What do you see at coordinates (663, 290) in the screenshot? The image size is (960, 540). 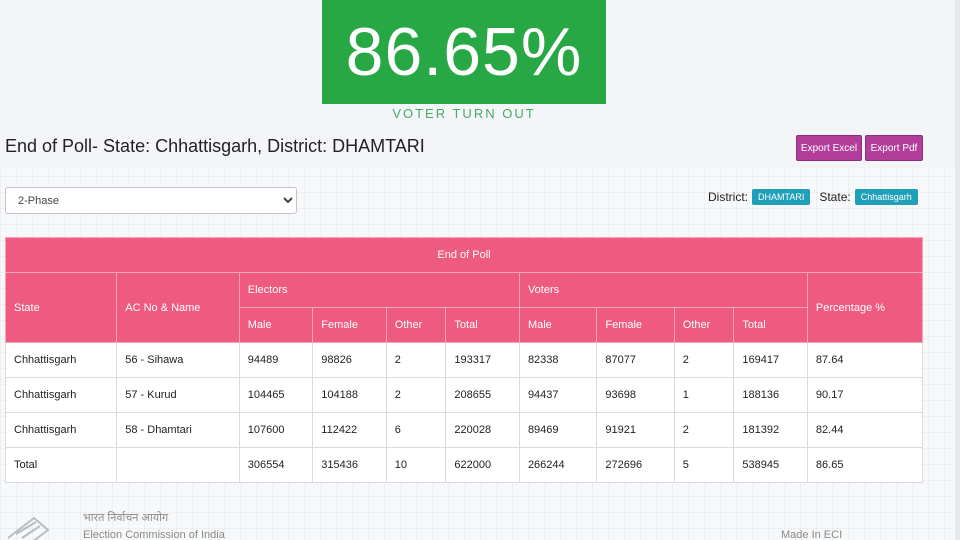 I see `group-voters: Voters` at bounding box center [663, 290].